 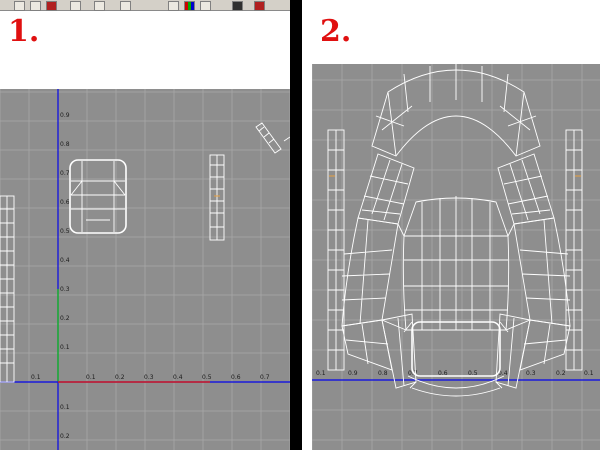 What do you see at coordinates (386, 189) in the screenshot?
I see `uv-shell-door-left` at bounding box center [386, 189].